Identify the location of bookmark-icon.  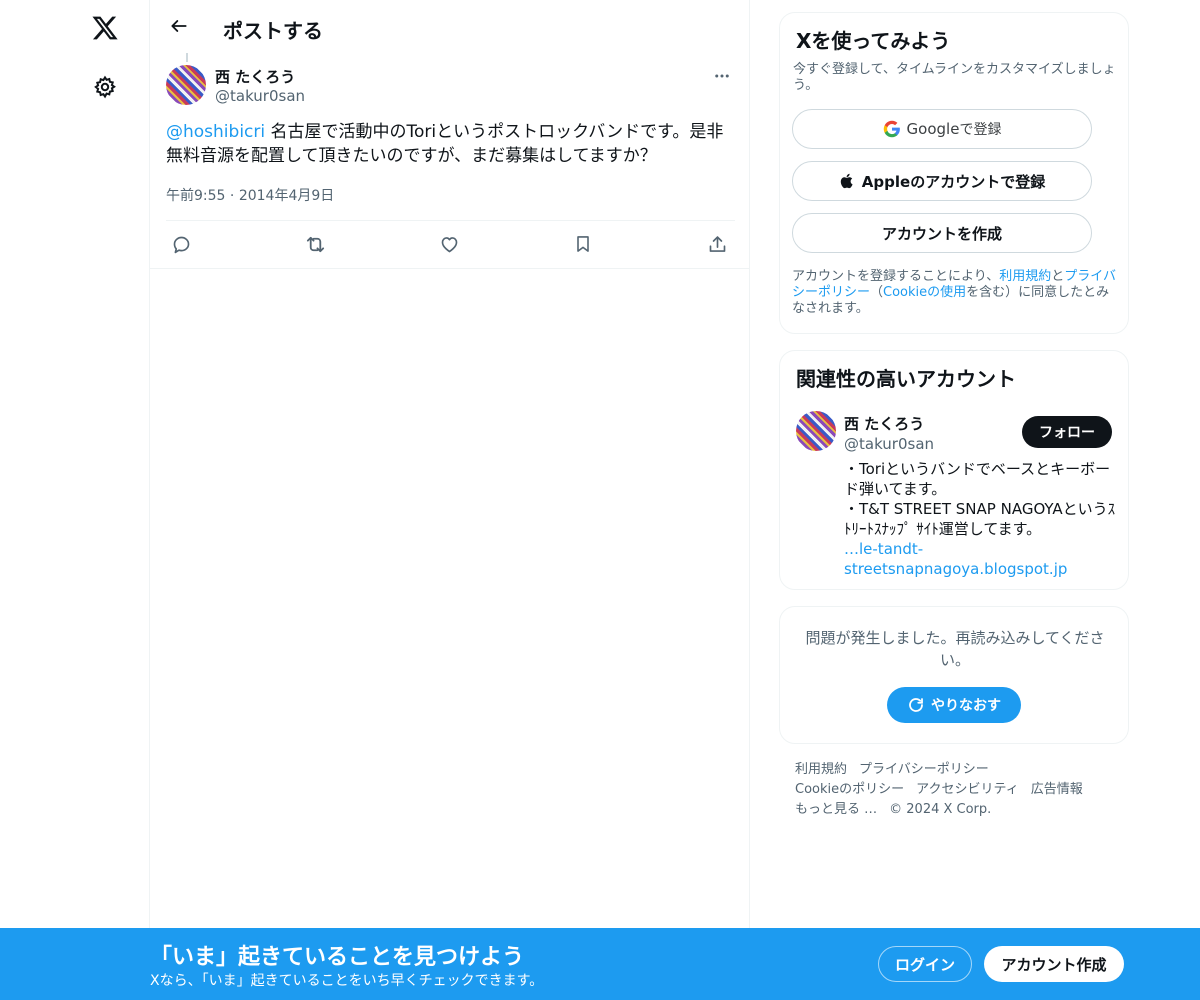
(583, 244).